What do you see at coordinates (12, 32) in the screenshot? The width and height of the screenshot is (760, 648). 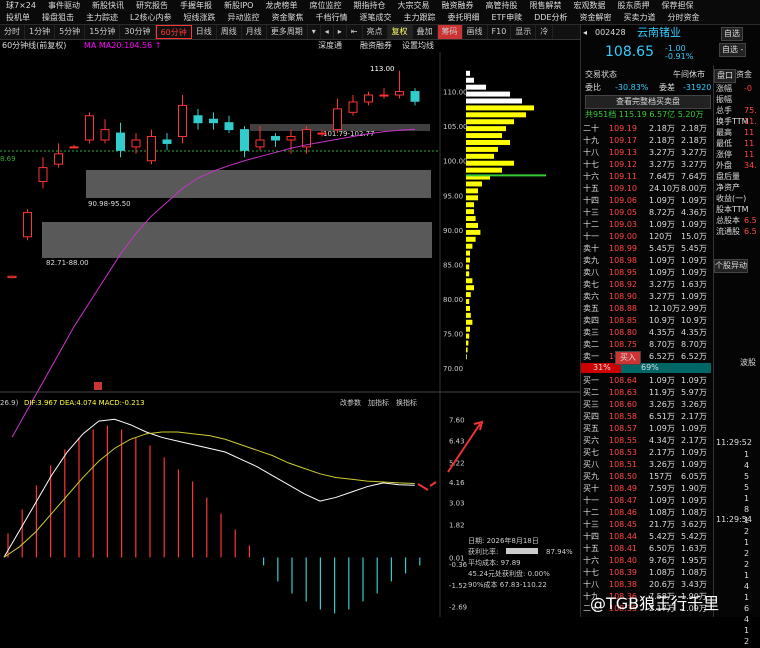 I see `toolbar-item: 分时` at bounding box center [12, 32].